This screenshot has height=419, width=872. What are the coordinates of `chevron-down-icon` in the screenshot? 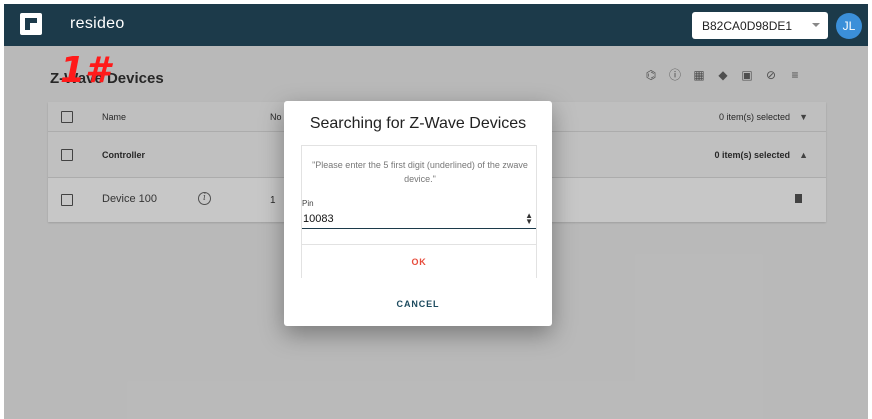 It's located at (816, 25).